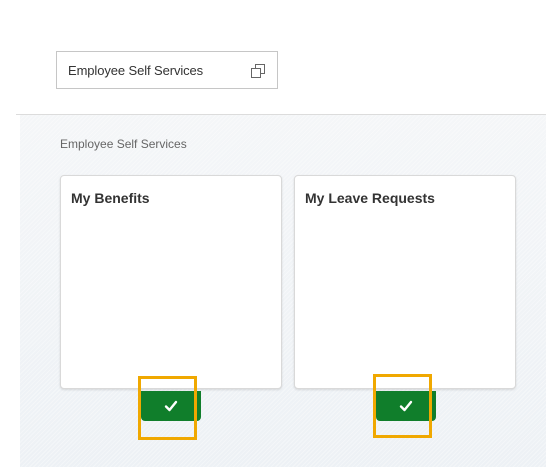 The height and width of the screenshot is (467, 546). What do you see at coordinates (370, 198) in the screenshot?
I see `tile-title: My Leave Requests` at bounding box center [370, 198].